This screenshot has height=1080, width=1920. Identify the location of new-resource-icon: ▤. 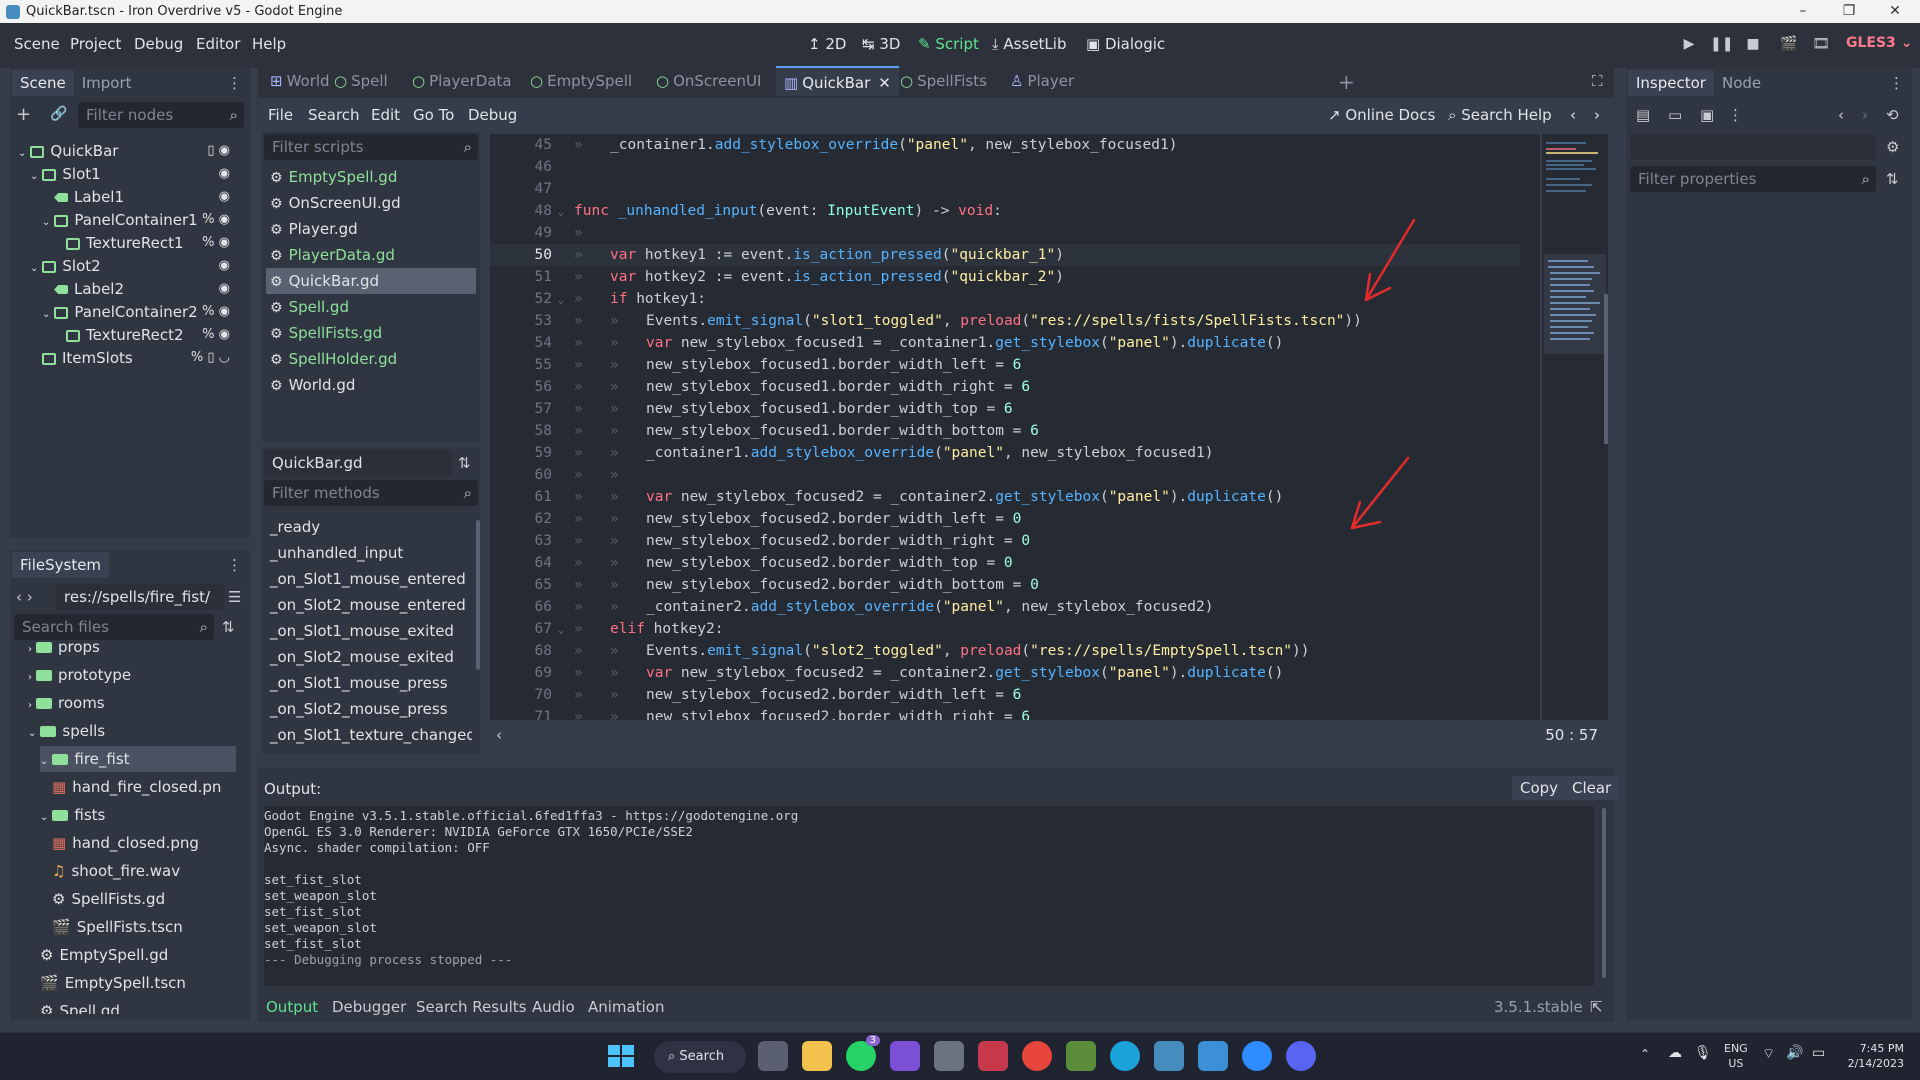
(1643, 115).